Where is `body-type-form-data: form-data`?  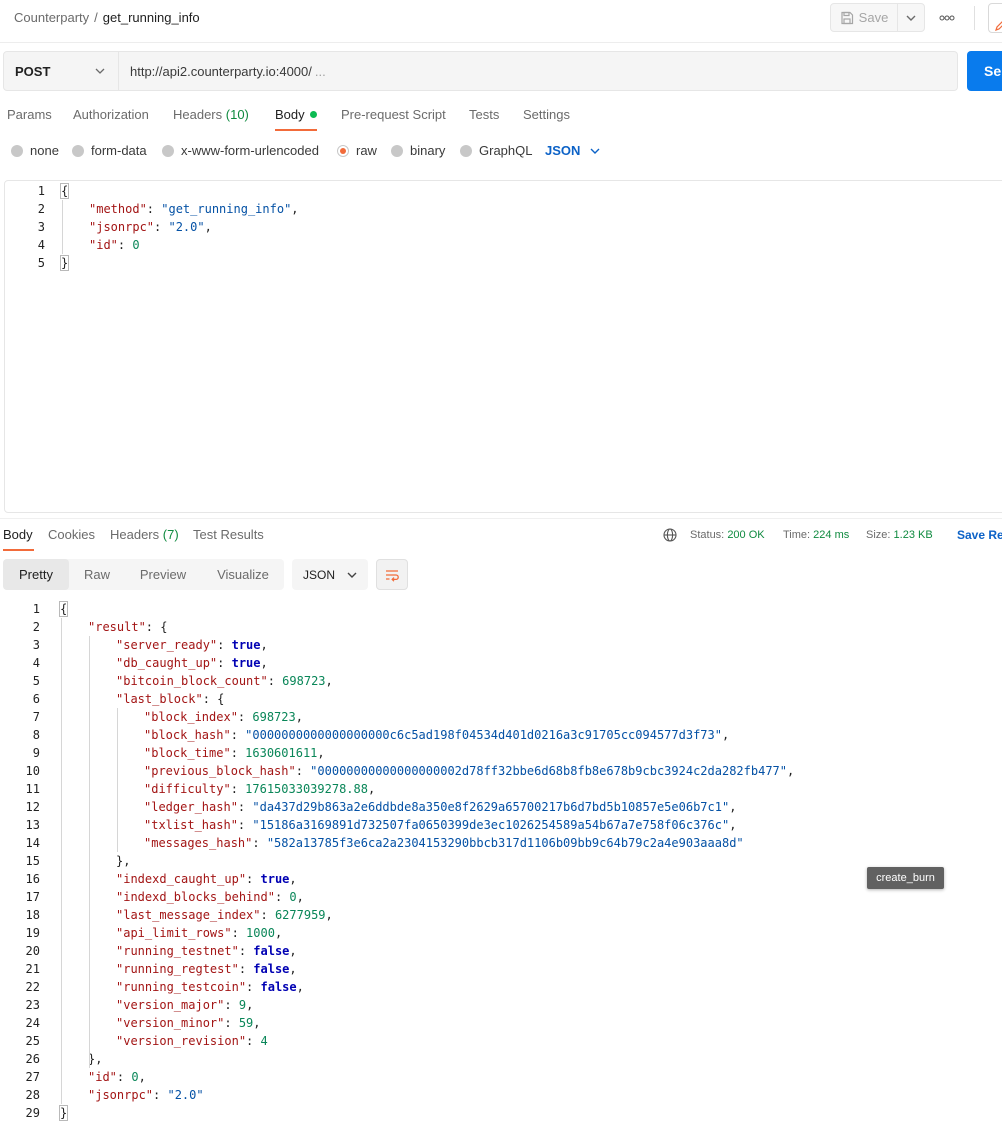
body-type-form-data: form-data is located at coordinates (109, 150).